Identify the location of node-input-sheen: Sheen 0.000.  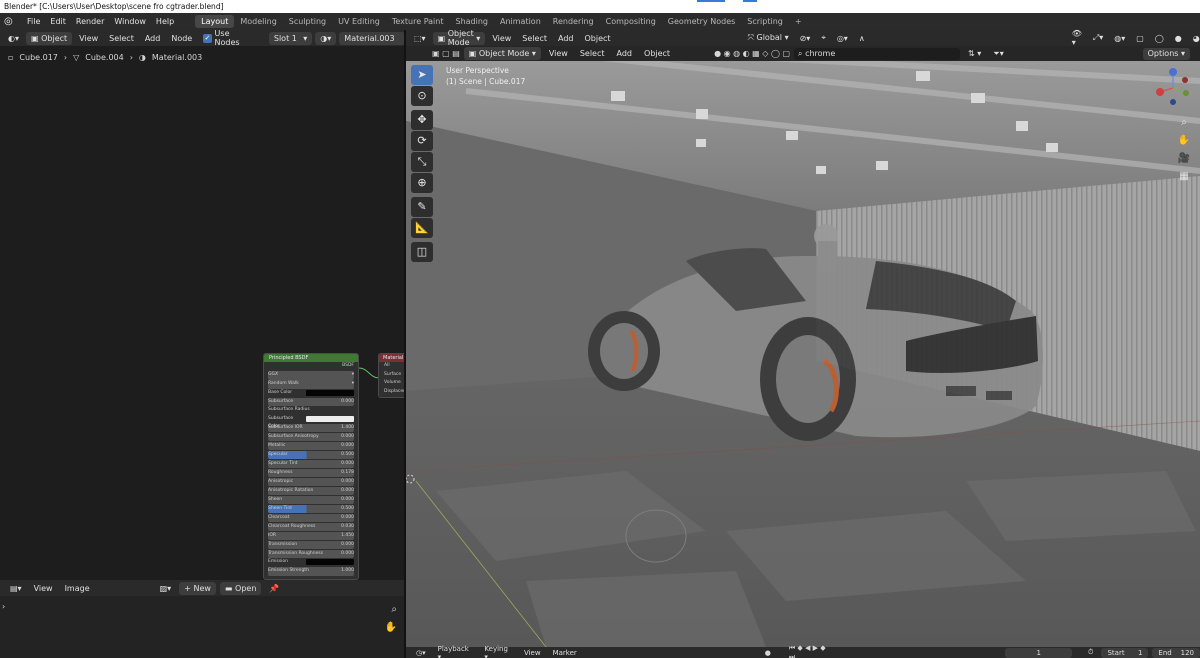
(311, 499).